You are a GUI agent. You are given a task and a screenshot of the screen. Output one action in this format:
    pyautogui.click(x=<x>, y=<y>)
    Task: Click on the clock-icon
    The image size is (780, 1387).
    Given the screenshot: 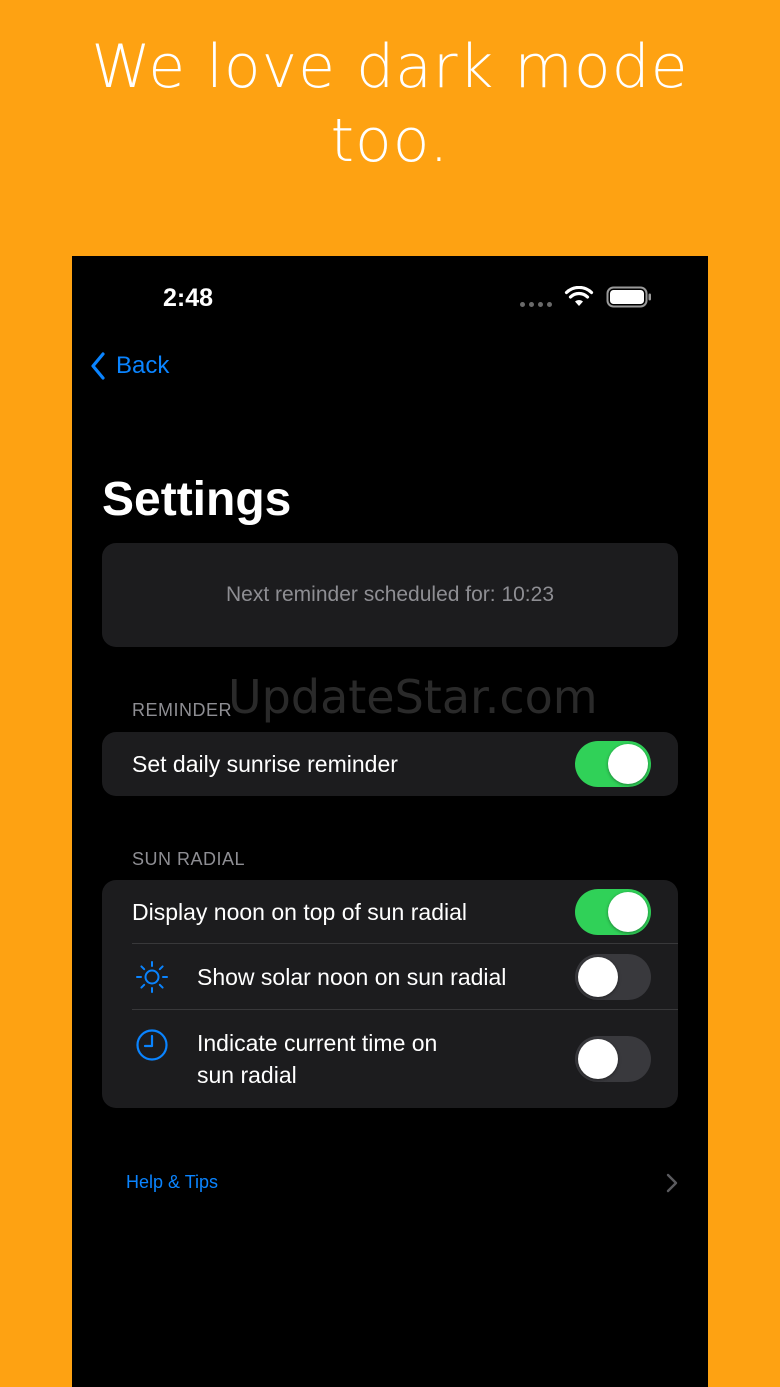 What is the action you would take?
    pyautogui.click(x=152, y=1045)
    